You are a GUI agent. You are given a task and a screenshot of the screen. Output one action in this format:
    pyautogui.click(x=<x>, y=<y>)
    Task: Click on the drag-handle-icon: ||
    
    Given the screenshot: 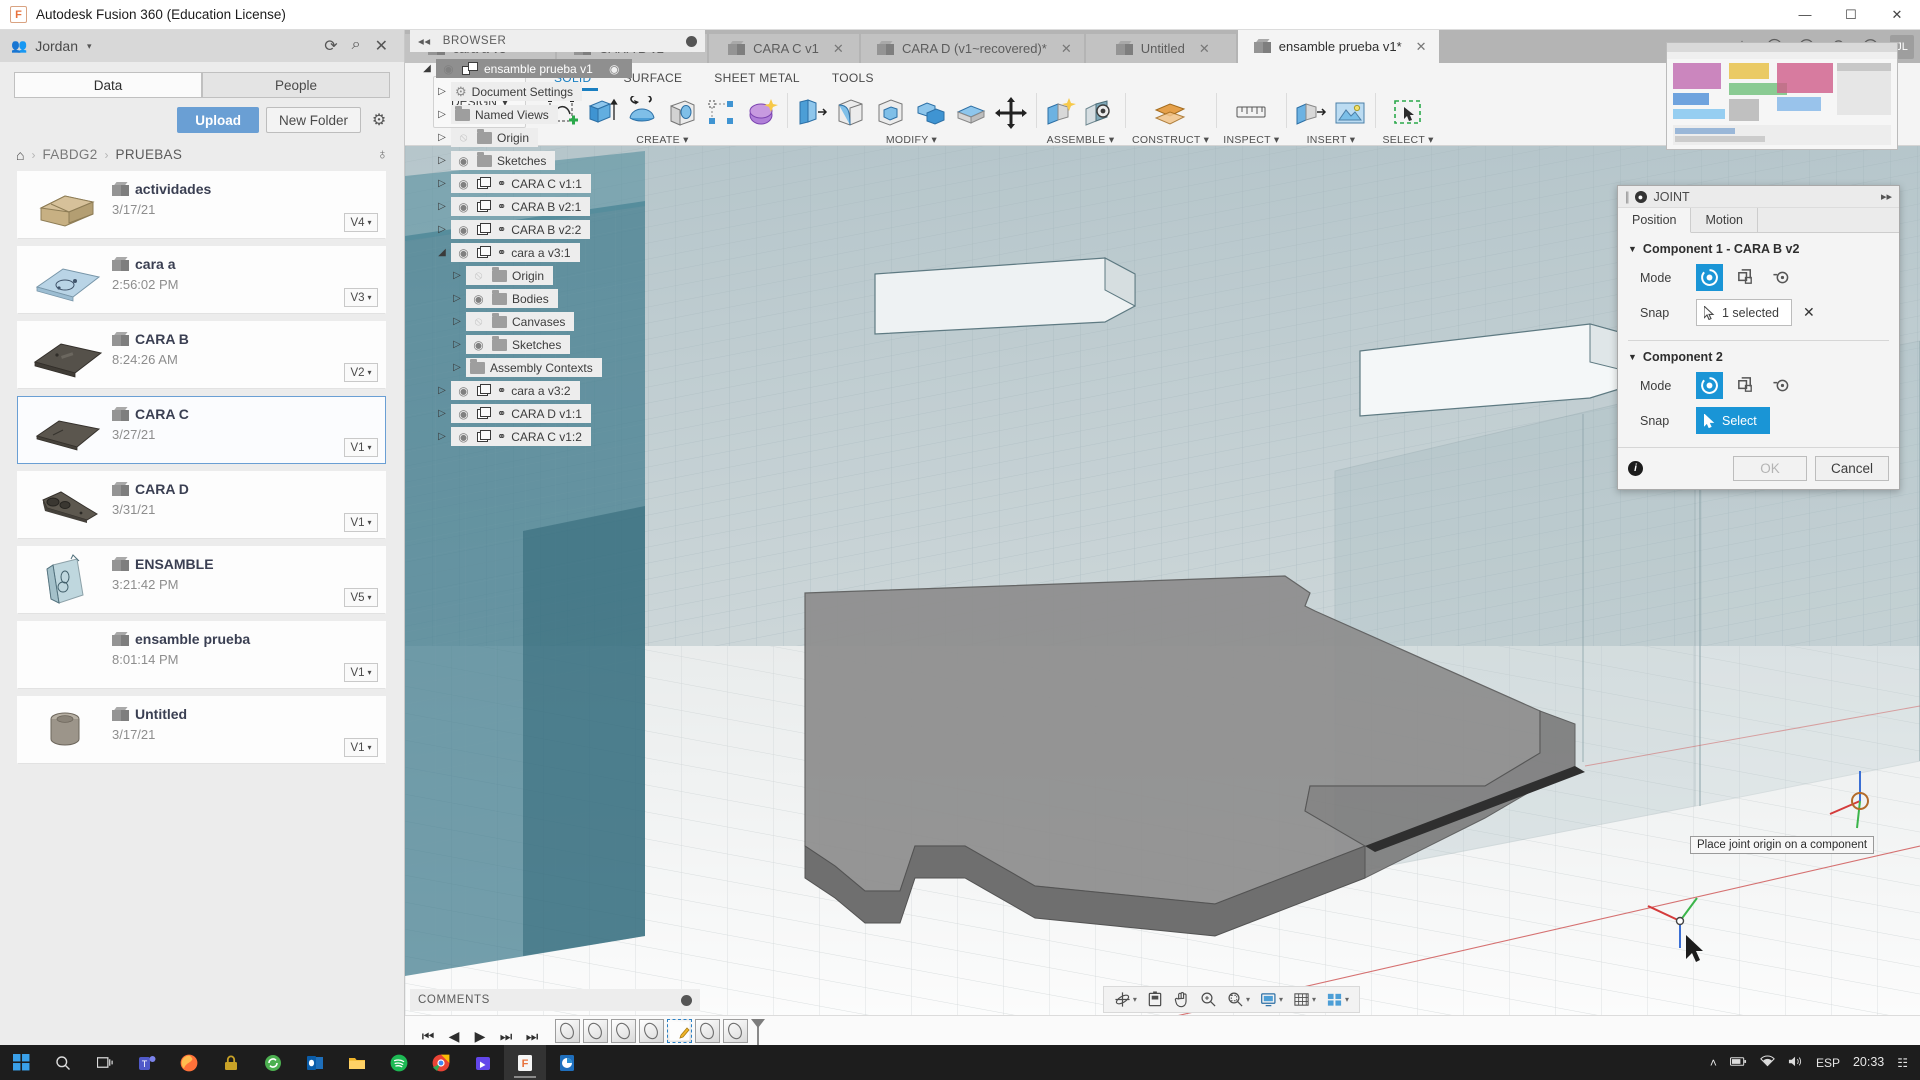 What is the action you would take?
    pyautogui.click(x=1627, y=197)
    